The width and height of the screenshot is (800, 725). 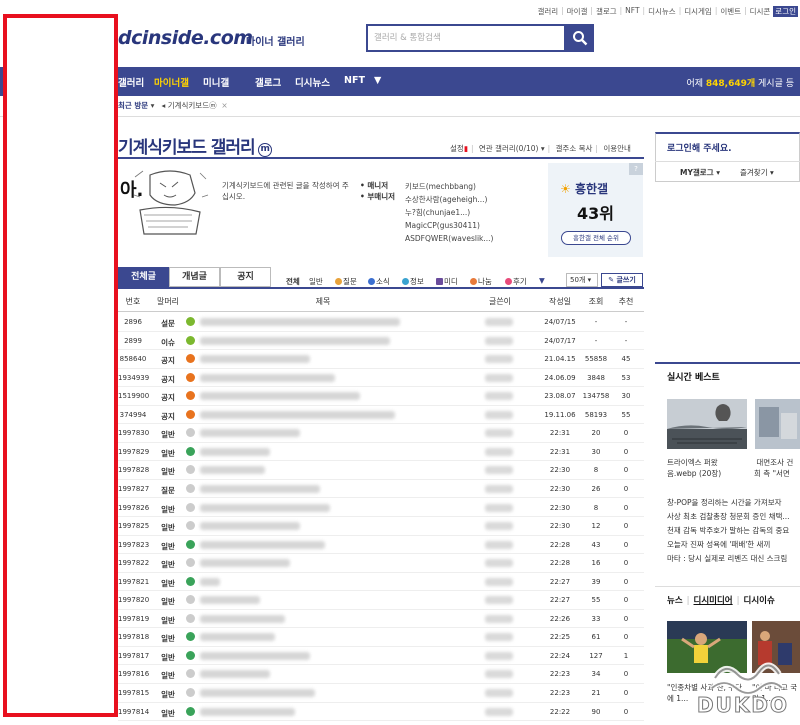 I want to click on login-button: 로그인, so click(x=785, y=11).